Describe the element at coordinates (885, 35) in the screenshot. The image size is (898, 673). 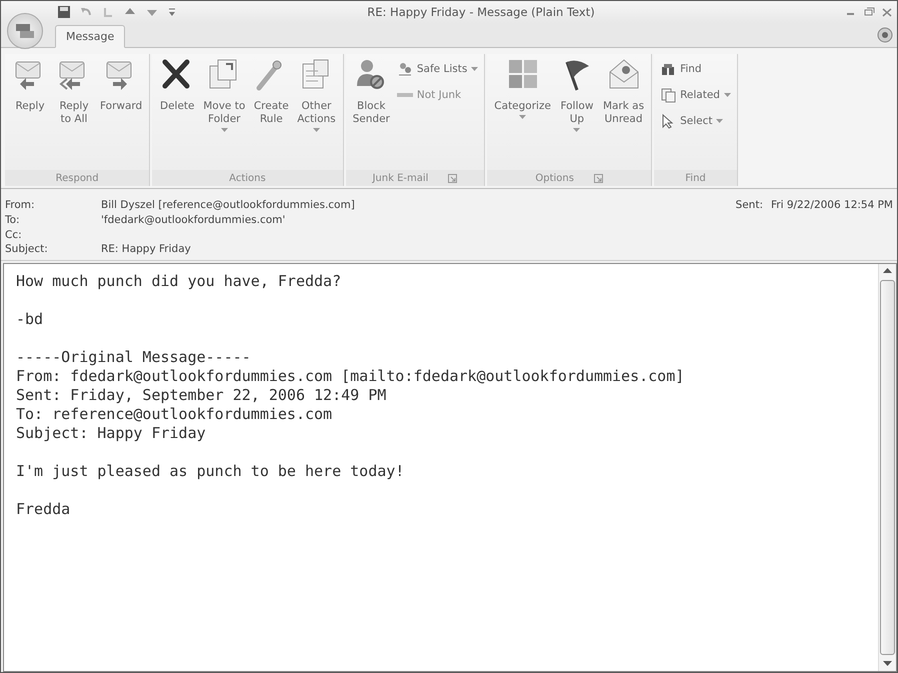
I see `help-icon` at that location.